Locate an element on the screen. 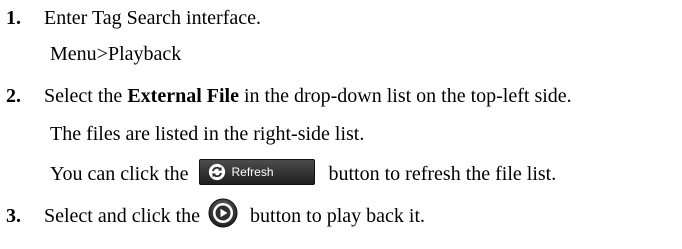  step-1: 1. Enter Tag Search interface. is located at coordinates (341, 18).